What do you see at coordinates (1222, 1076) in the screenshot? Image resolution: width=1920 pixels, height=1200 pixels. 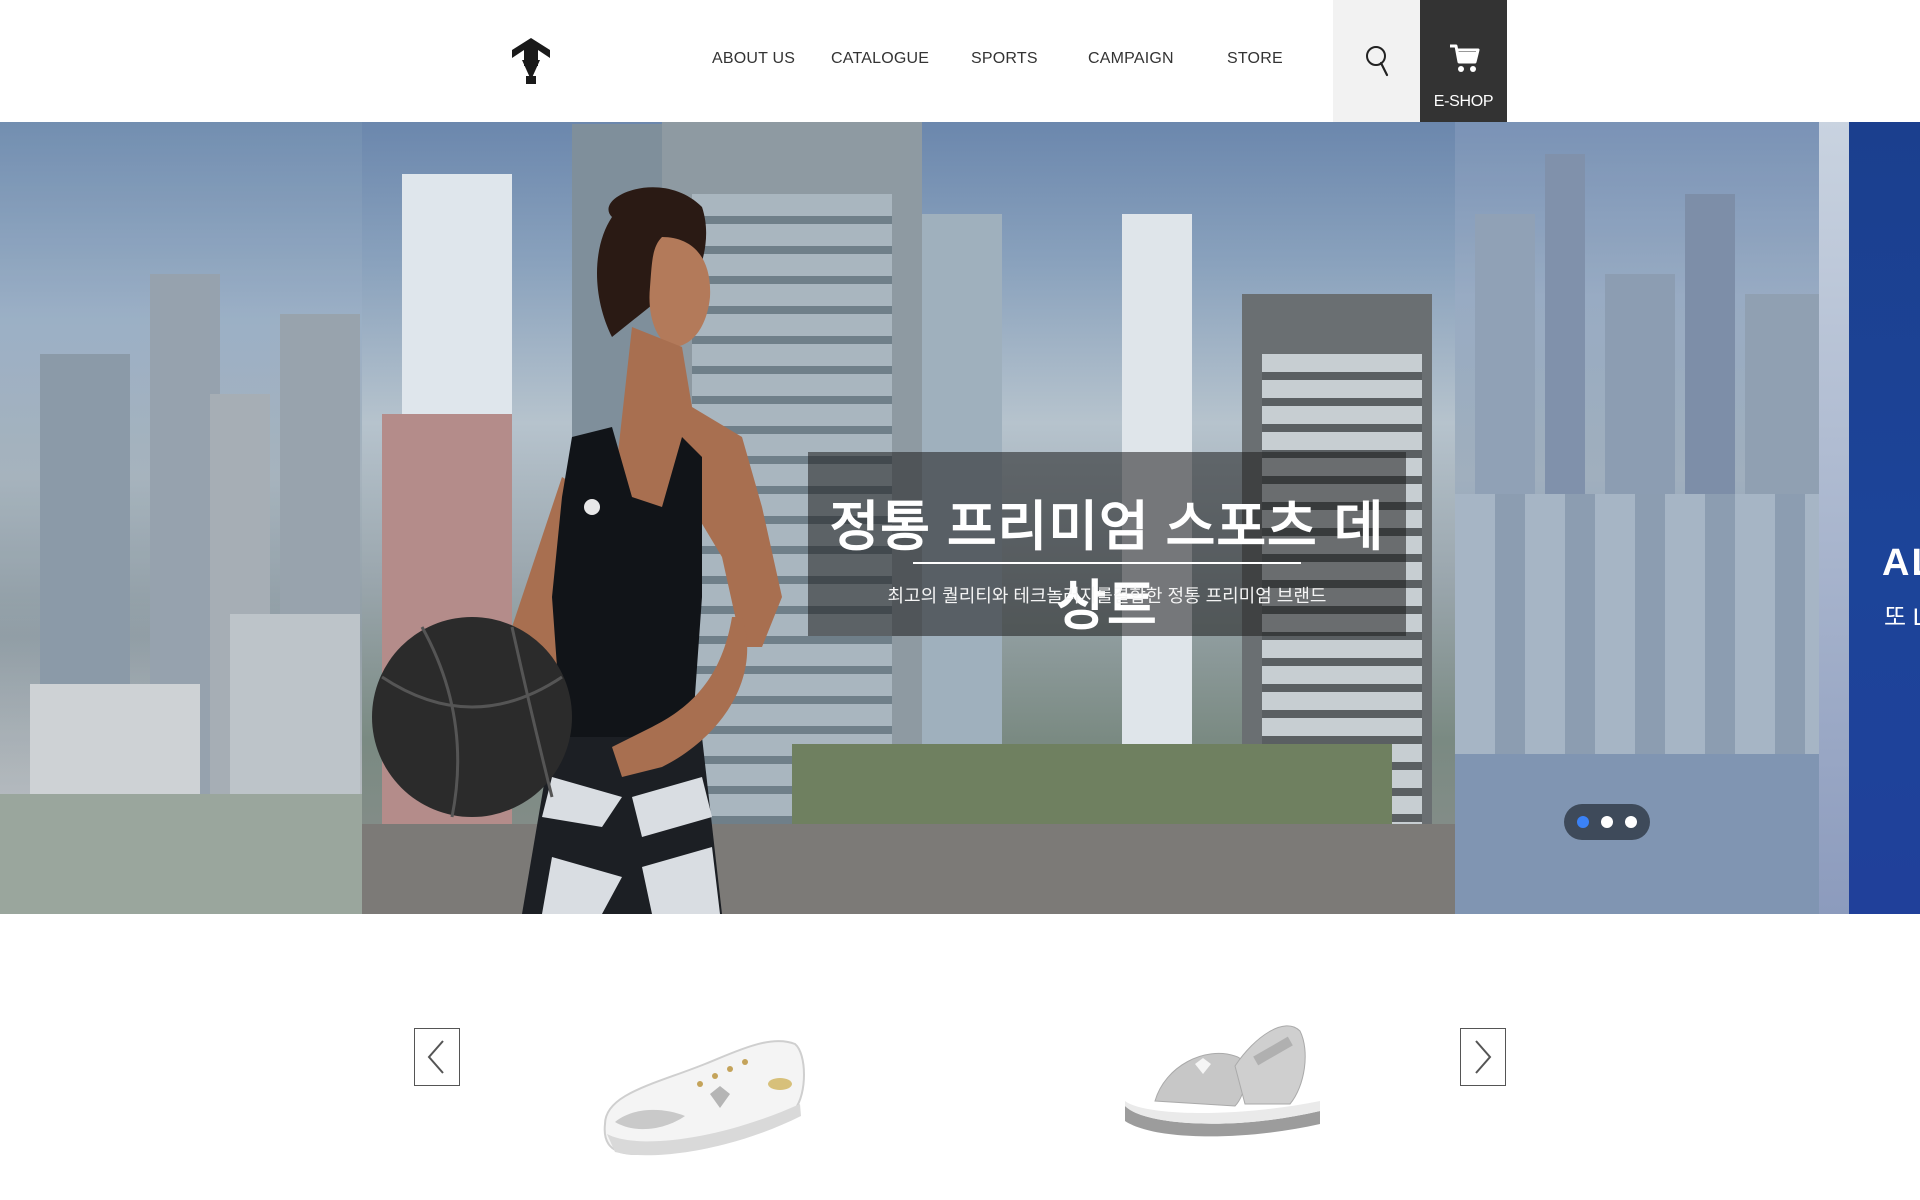 I see `product-gray-sandal` at bounding box center [1222, 1076].